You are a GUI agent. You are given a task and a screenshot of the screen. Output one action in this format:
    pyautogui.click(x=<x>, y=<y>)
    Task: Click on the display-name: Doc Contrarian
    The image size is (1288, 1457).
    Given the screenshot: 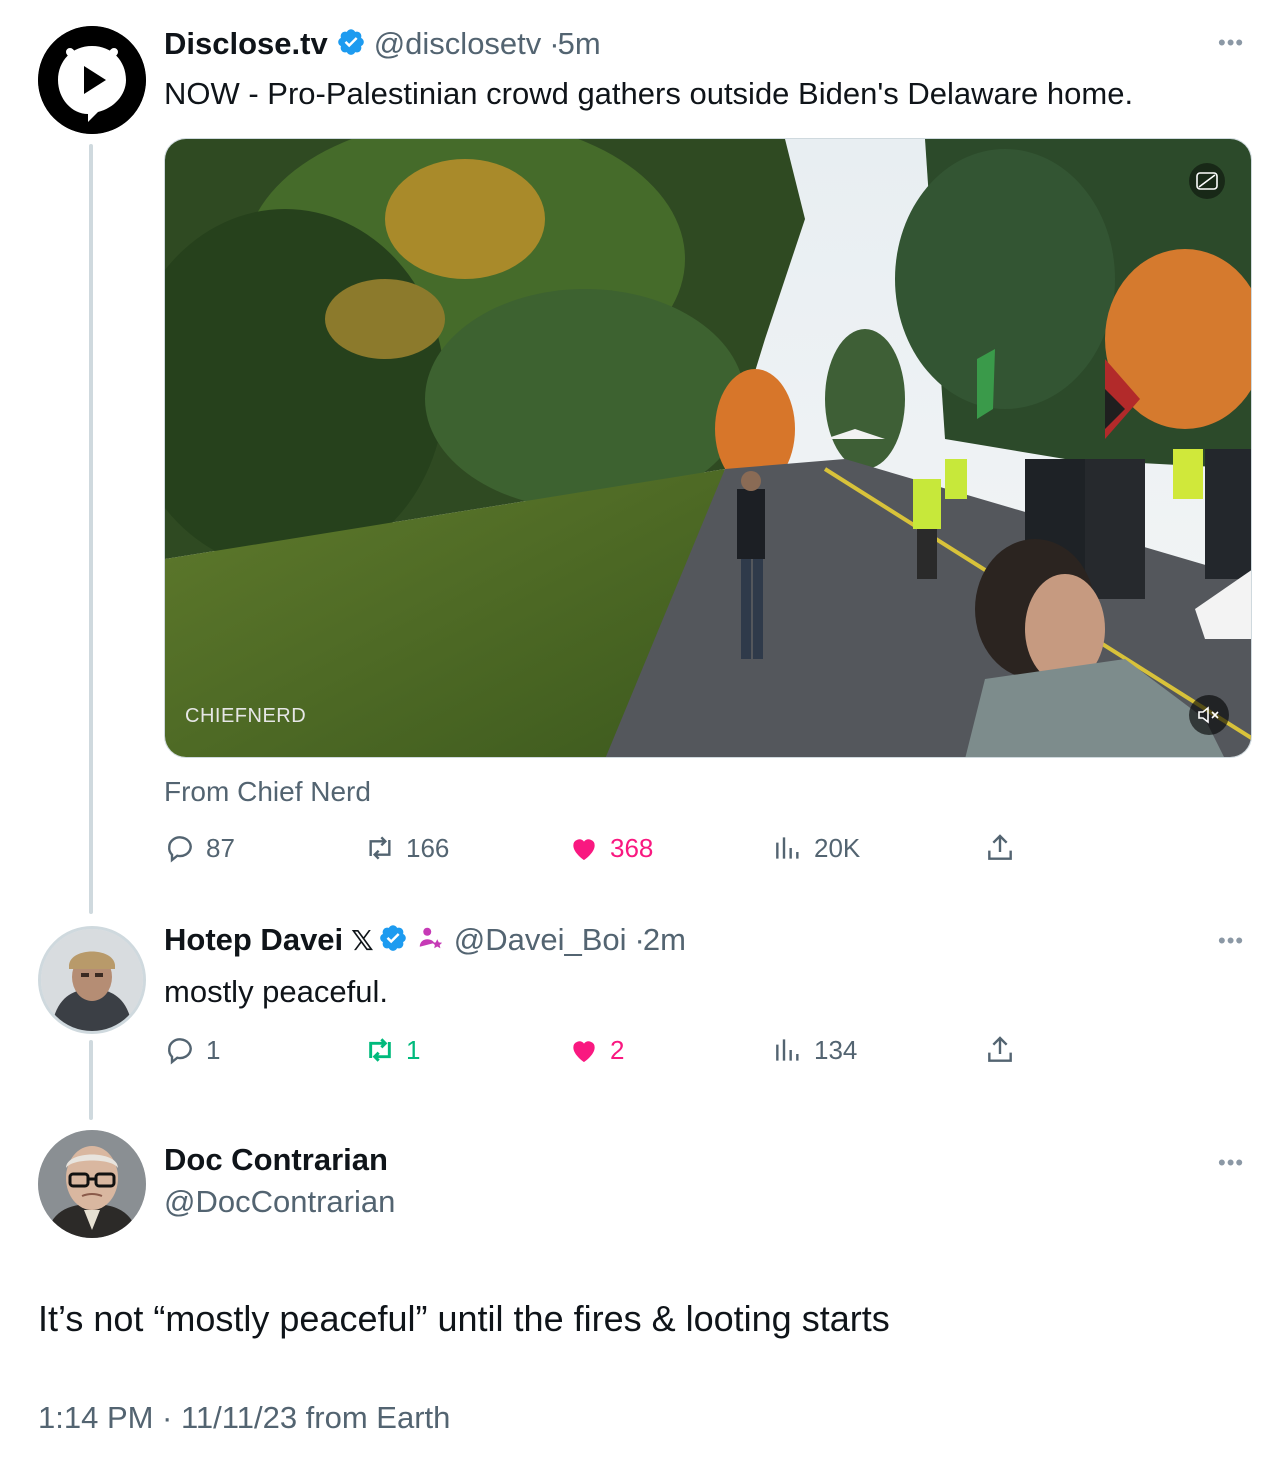 What is the action you would take?
    pyautogui.click(x=276, y=1160)
    